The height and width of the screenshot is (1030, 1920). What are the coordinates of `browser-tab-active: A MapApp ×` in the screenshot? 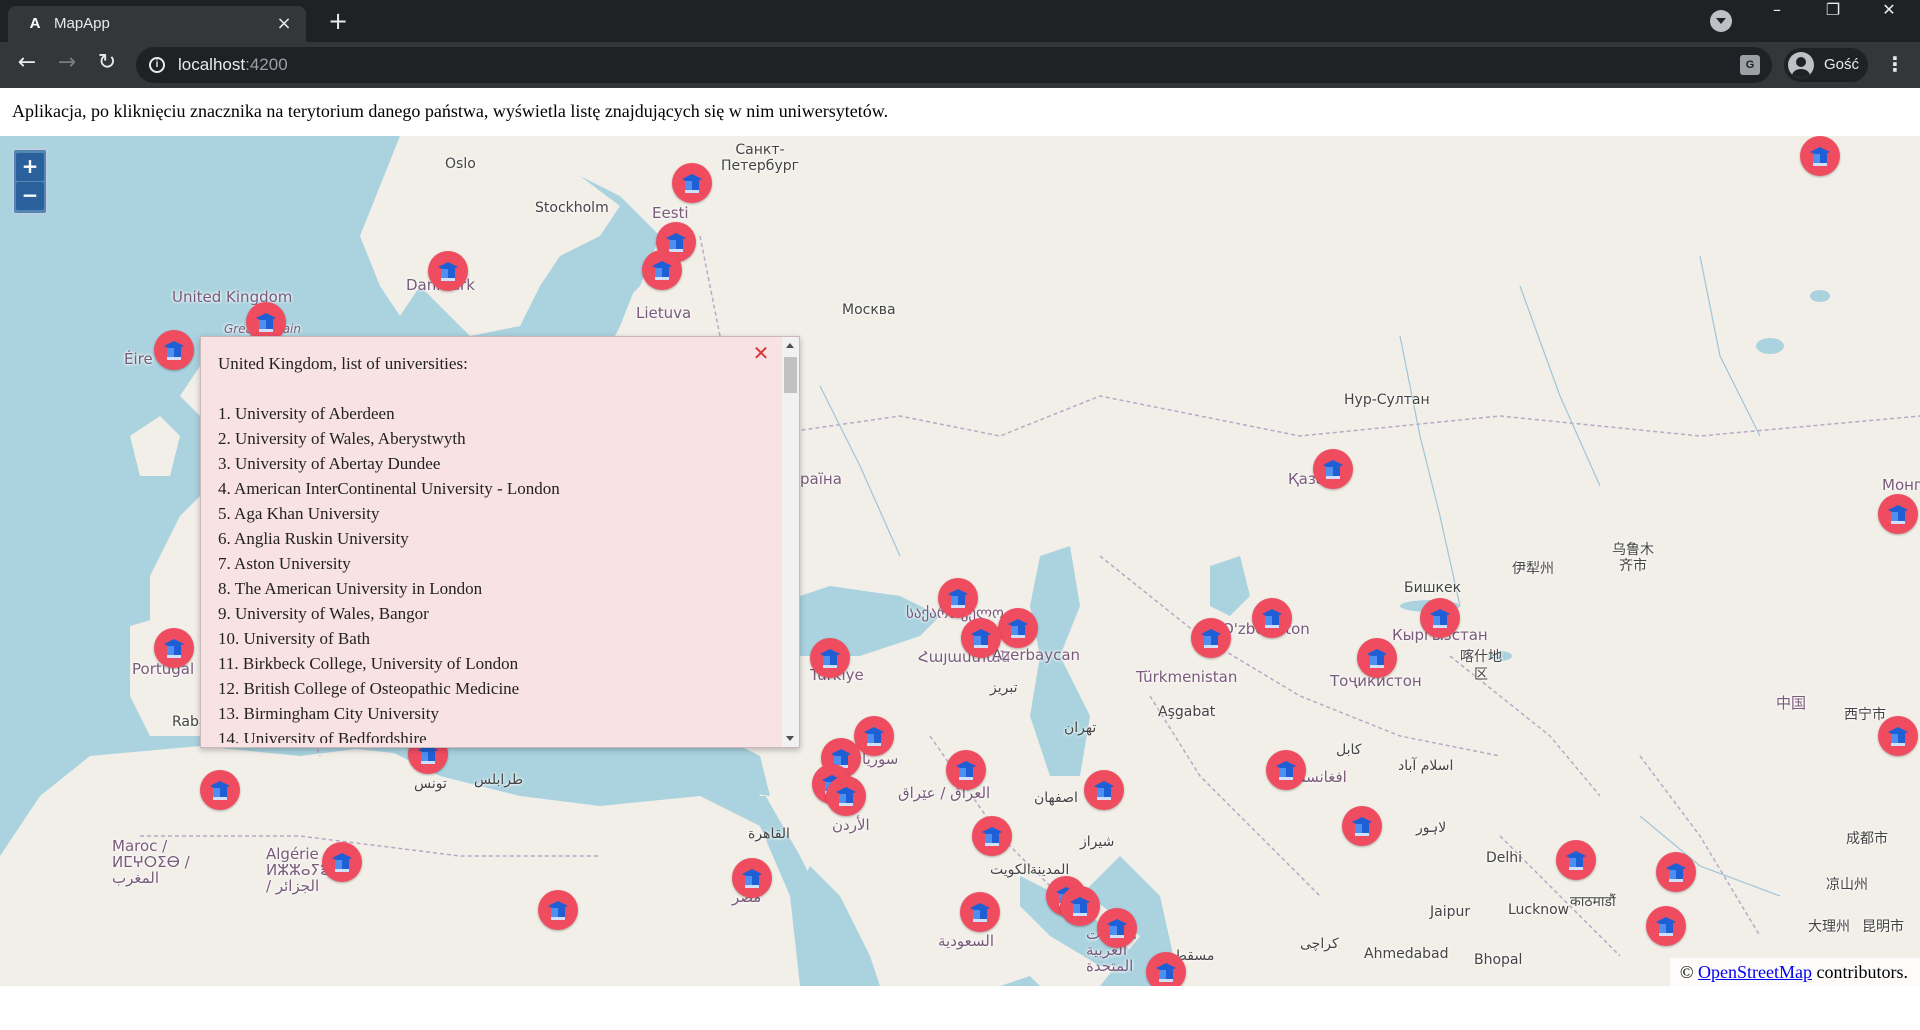 It's located at (157, 24).